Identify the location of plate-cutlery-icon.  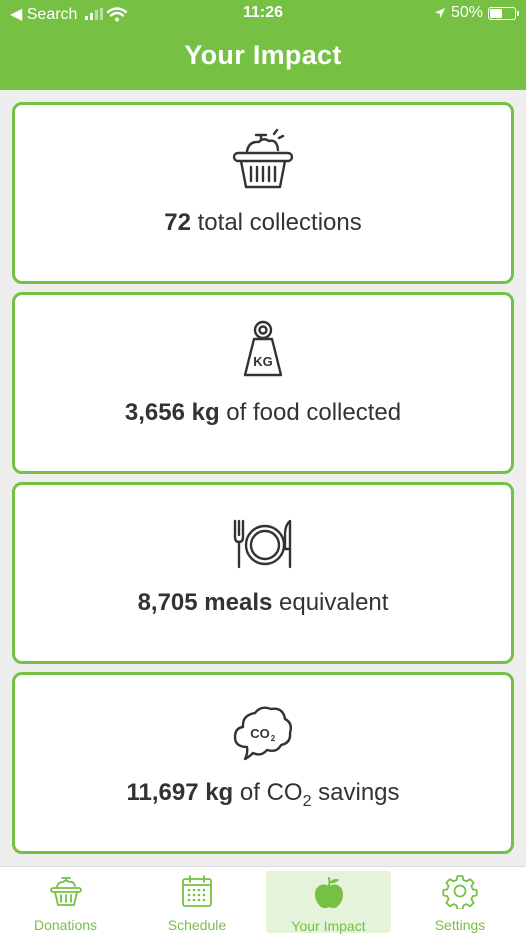
(262, 544).